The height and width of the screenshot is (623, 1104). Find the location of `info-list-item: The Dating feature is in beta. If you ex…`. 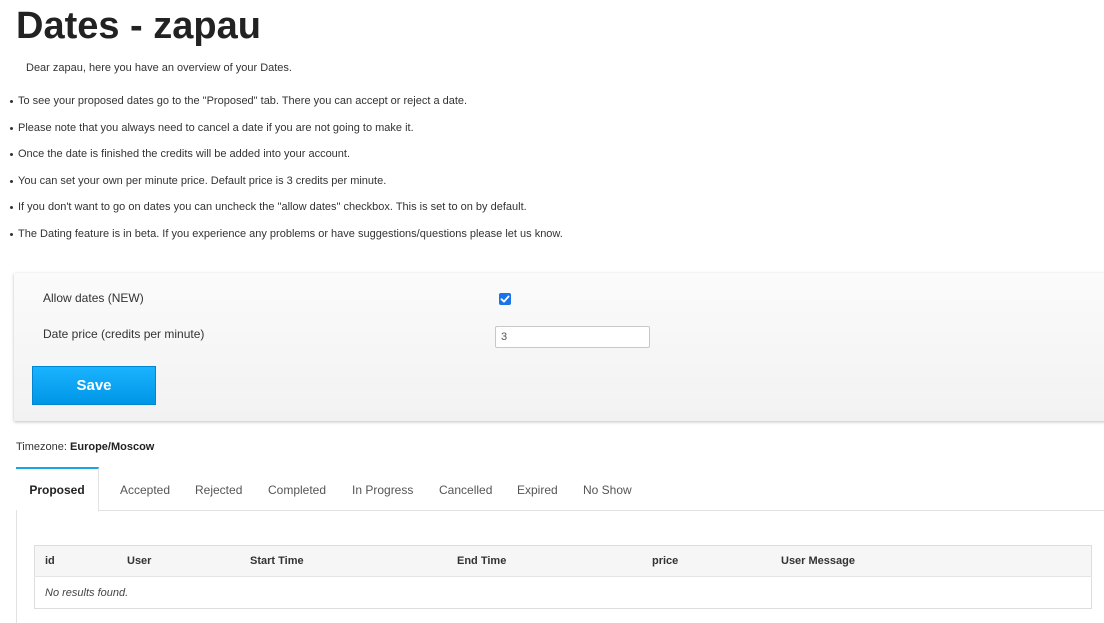

info-list-item: The Dating feature is in beta. If you ex… is located at coordinates (281, 238).